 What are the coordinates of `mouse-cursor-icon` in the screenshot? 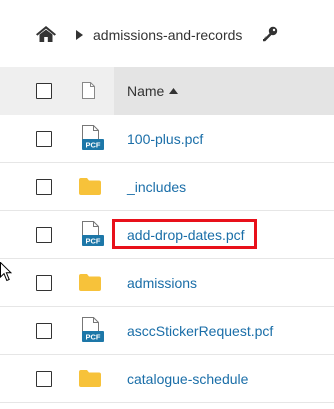 It's located at (6, 272).